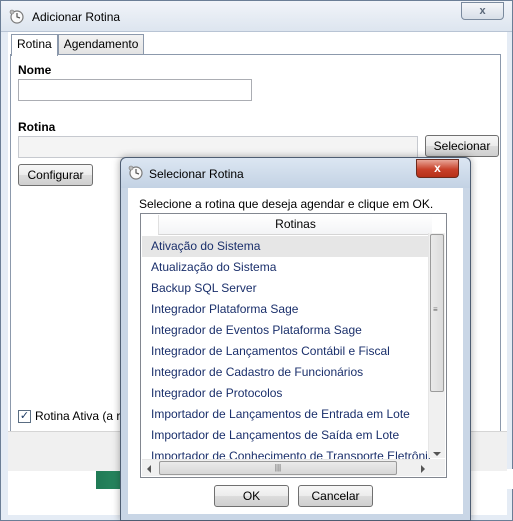 The image size is (513, 521). I want to click on list-item: Atualização do Sistema, so click(286, 267).